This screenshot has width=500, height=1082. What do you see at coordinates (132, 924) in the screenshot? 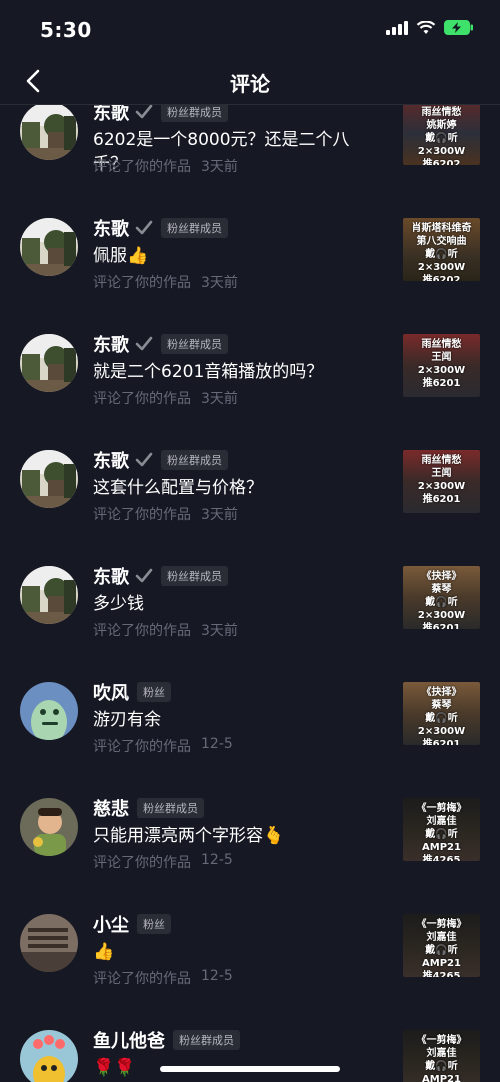
I see `comment-header: 小尘 粉丝` at bounding box center [132, 924].